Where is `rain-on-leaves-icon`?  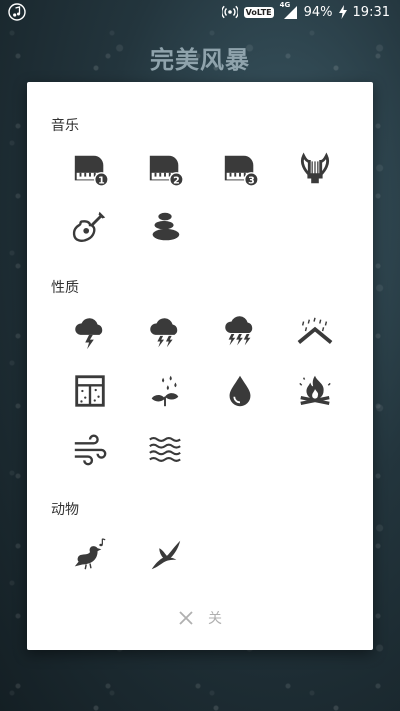 rain-on-leaves-icon is located at coordinates (165, 391).